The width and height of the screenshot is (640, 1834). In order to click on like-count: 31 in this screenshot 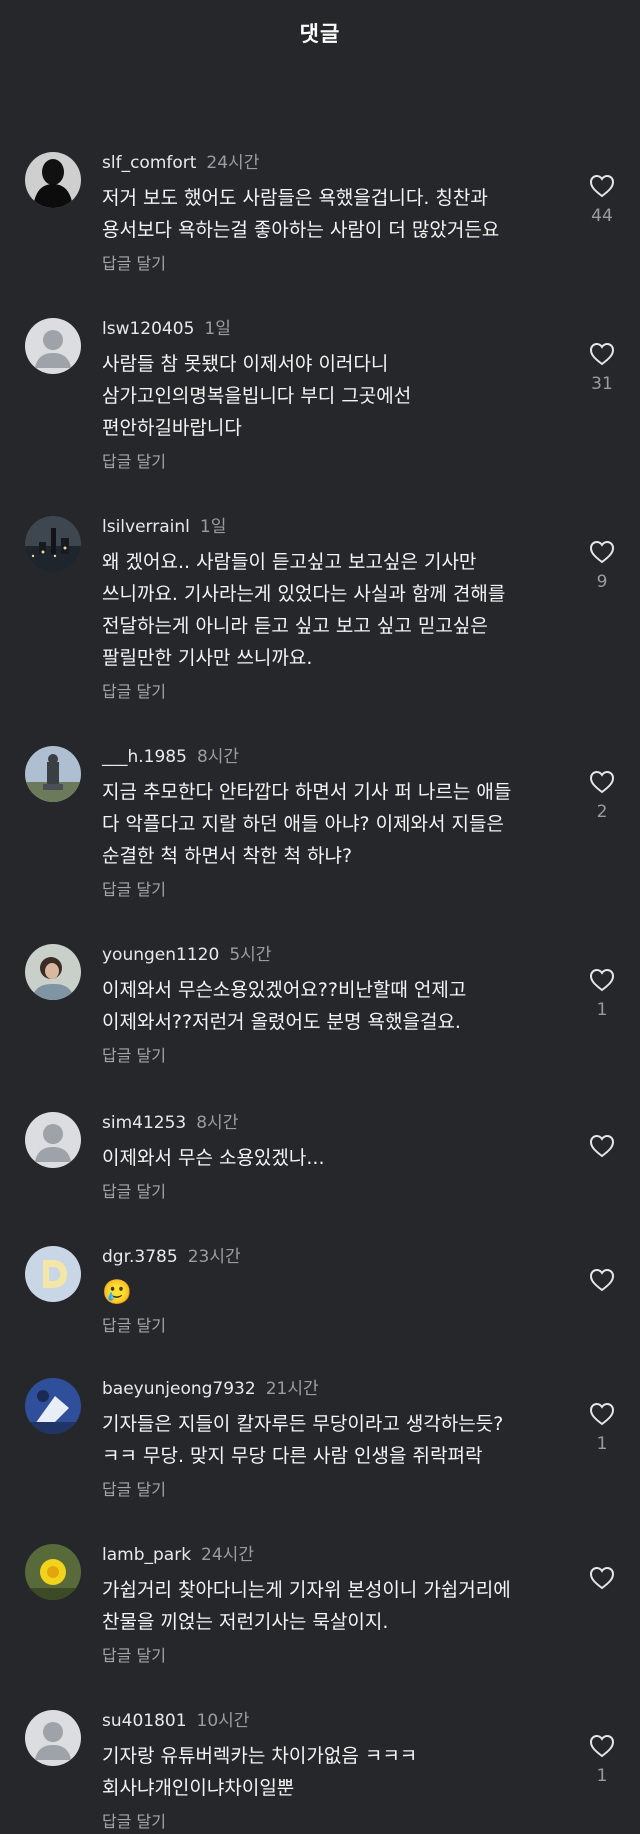, I will do `click(602, 384)`.